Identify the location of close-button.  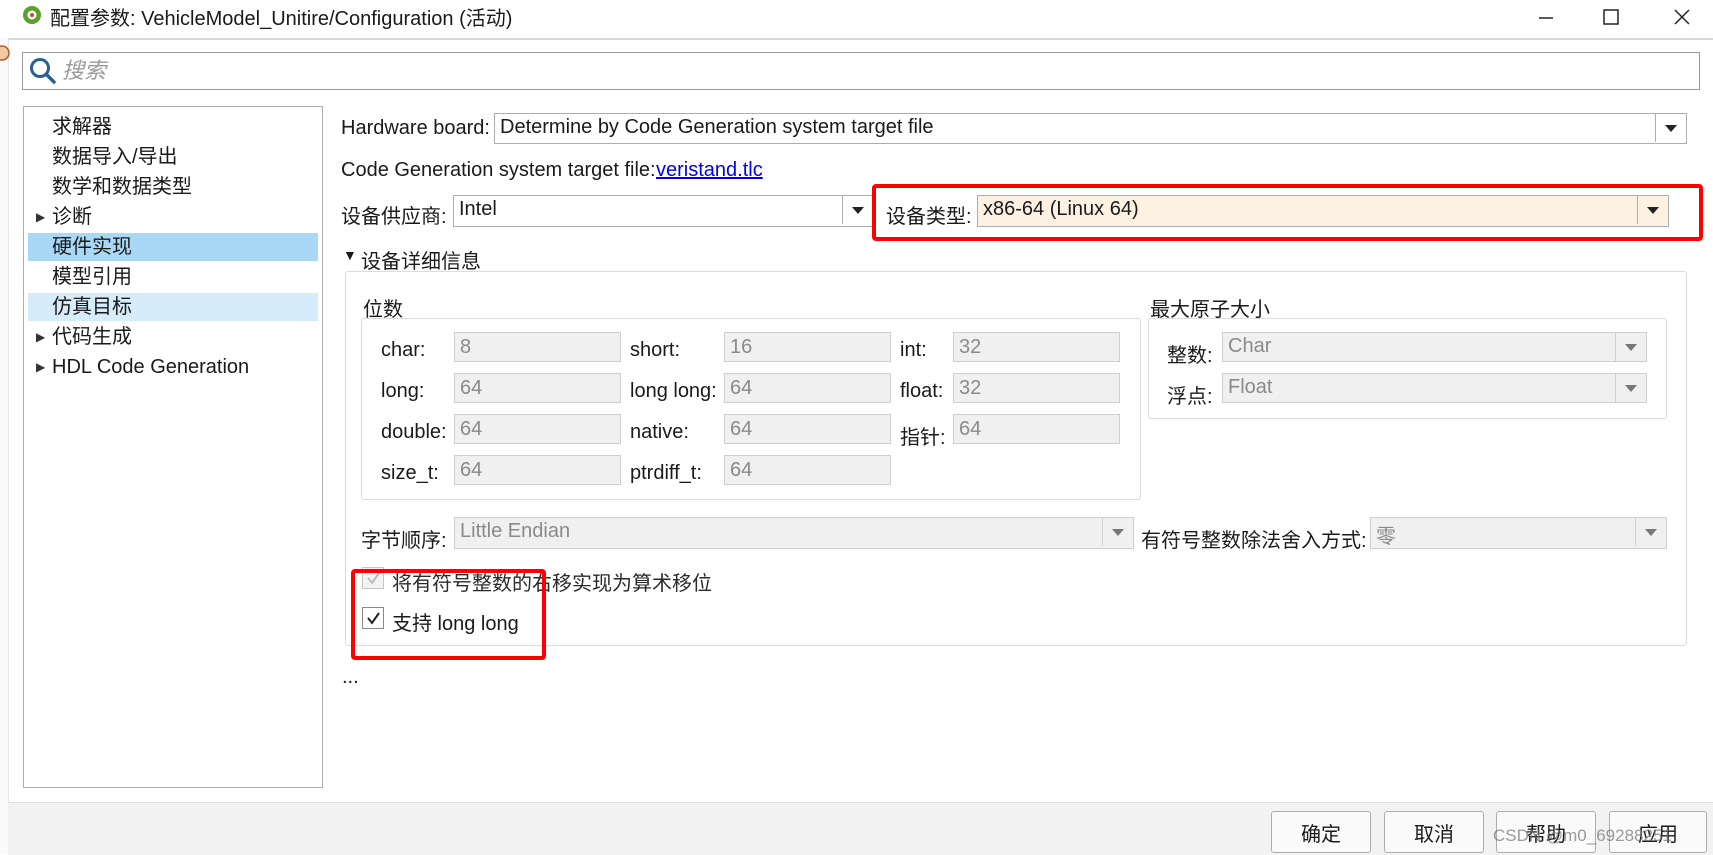
(1682, 17).